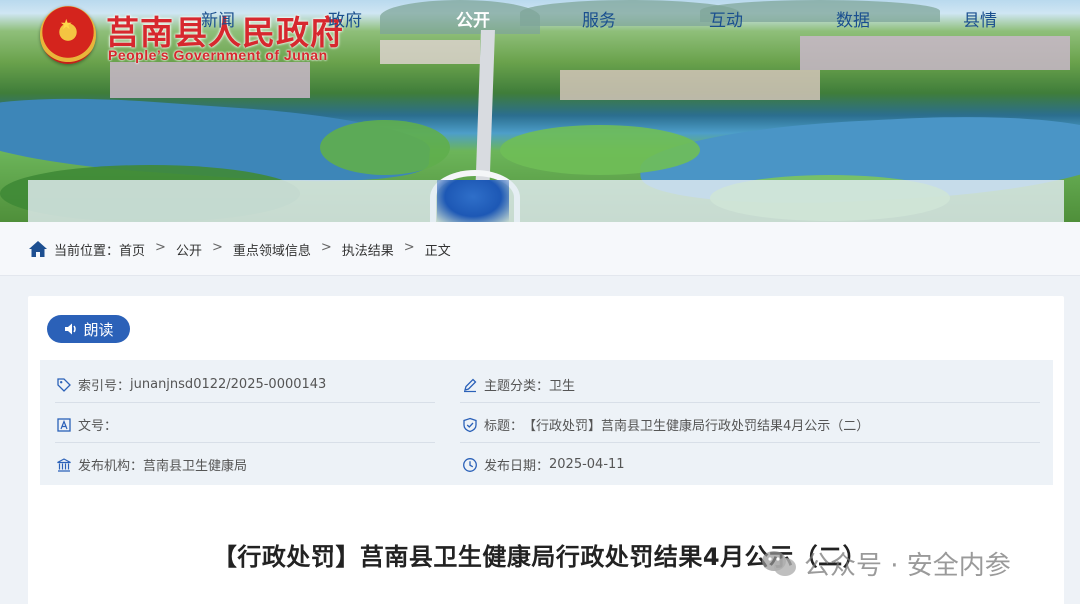 This screenshot has width=1080, height=604. Describe the element at coordinates (272, 249) in the screenshot. I see `breadcrumb-key-areas-link: 重点领域信息` at that location.